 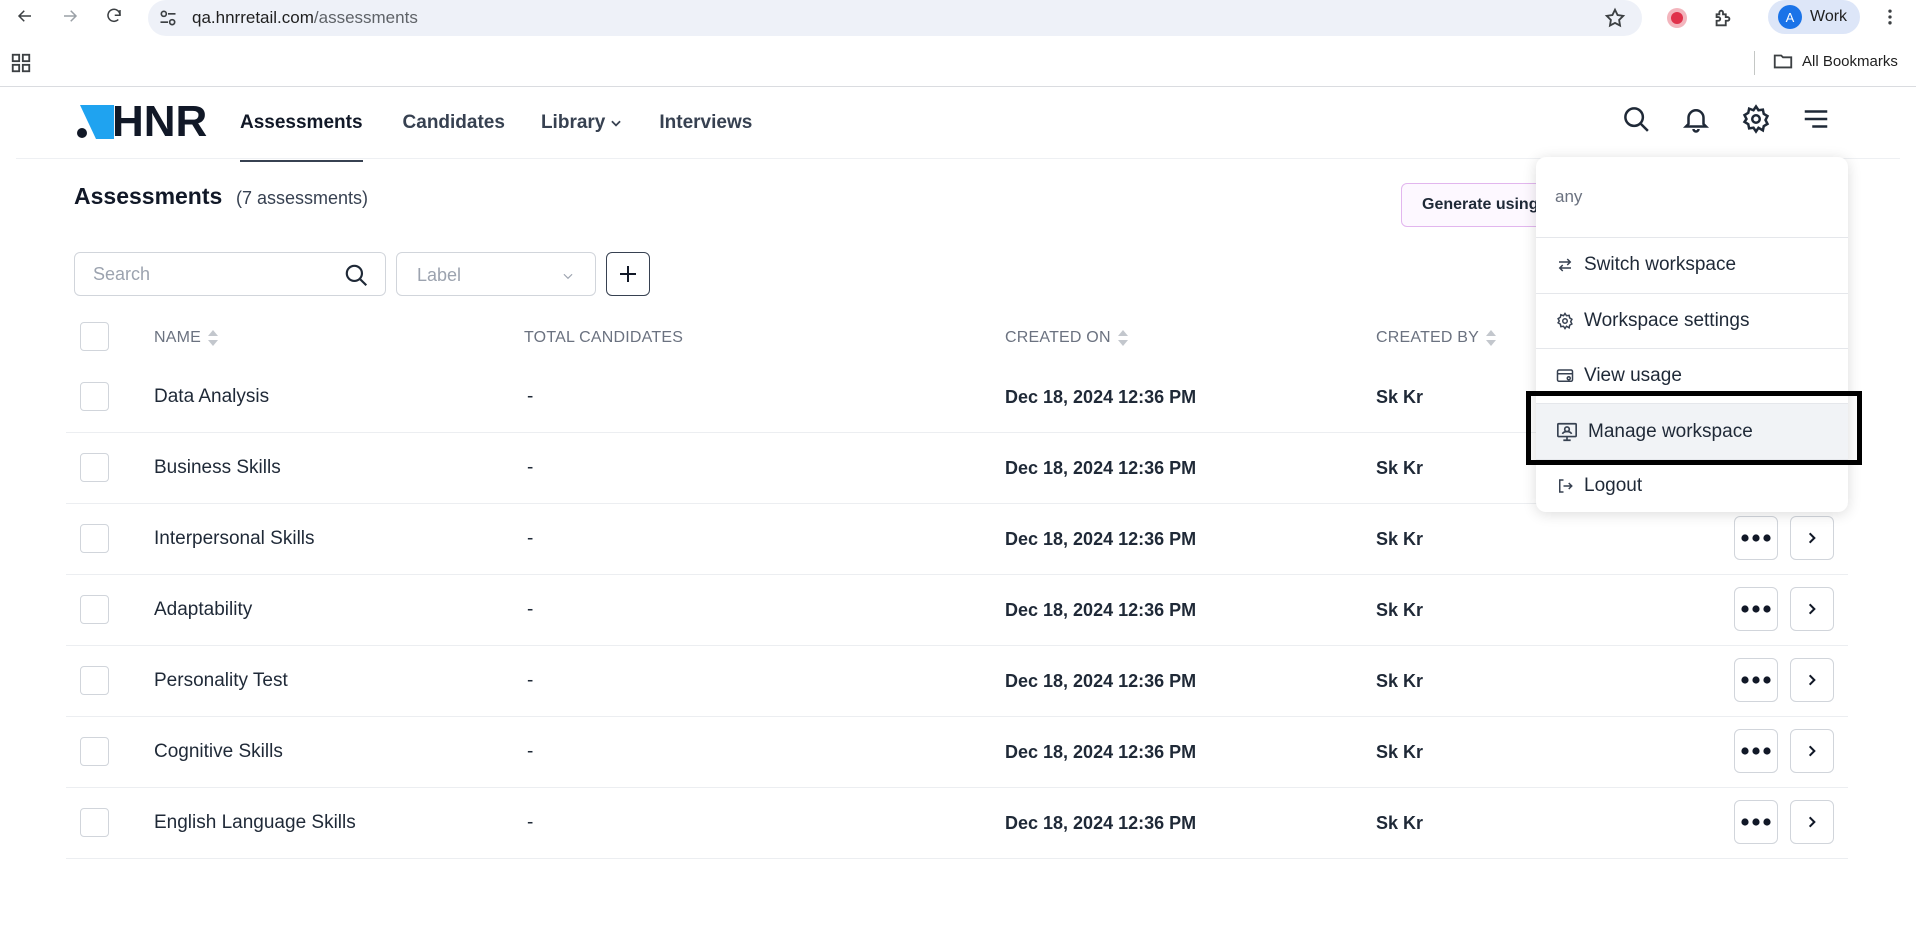 I want to click on assessment-name: Personality Test, so click(x=221, y=681).